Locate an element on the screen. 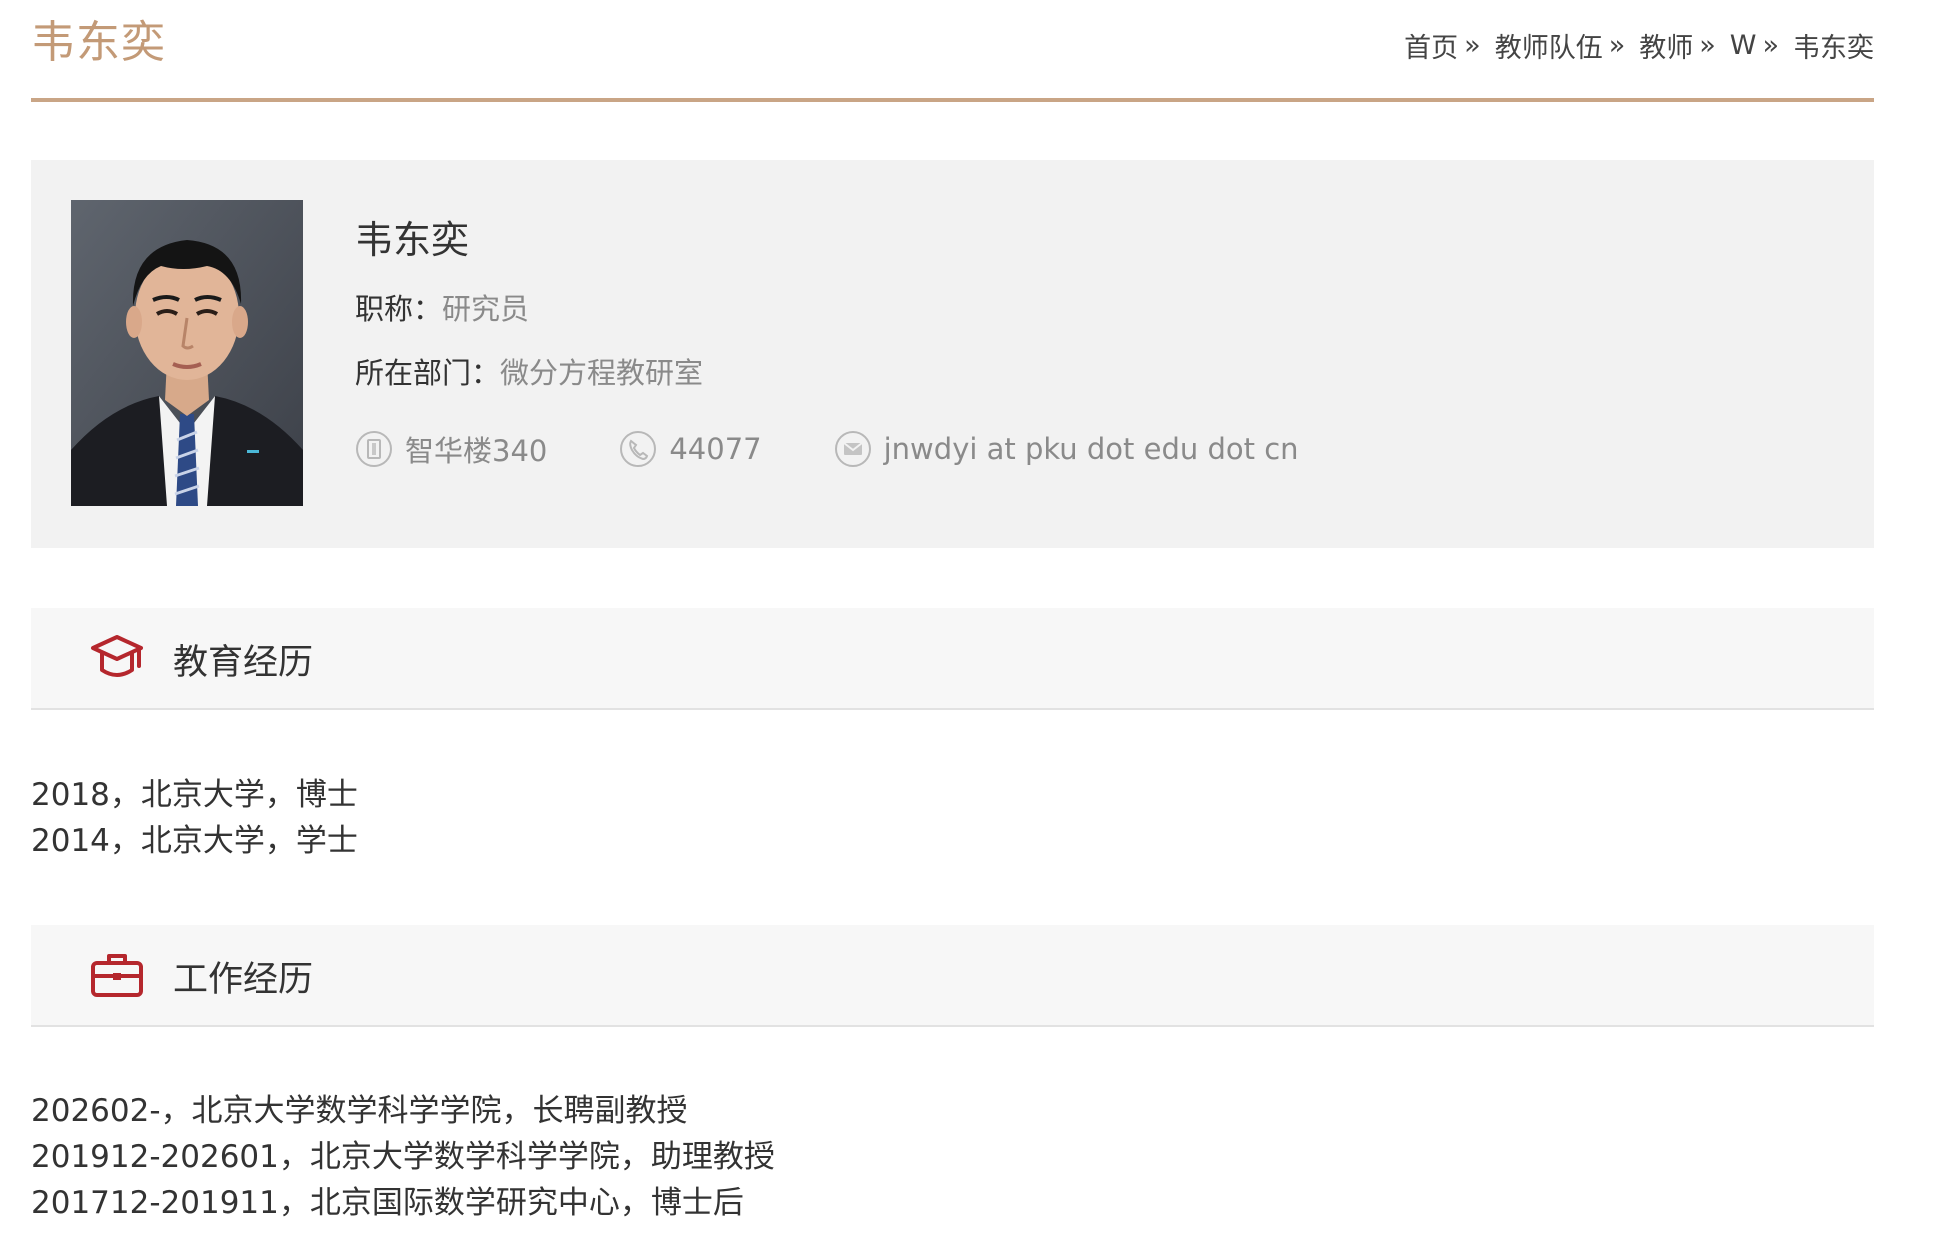  profile-title-value: 研究员 is located at coordinates (486, 308).